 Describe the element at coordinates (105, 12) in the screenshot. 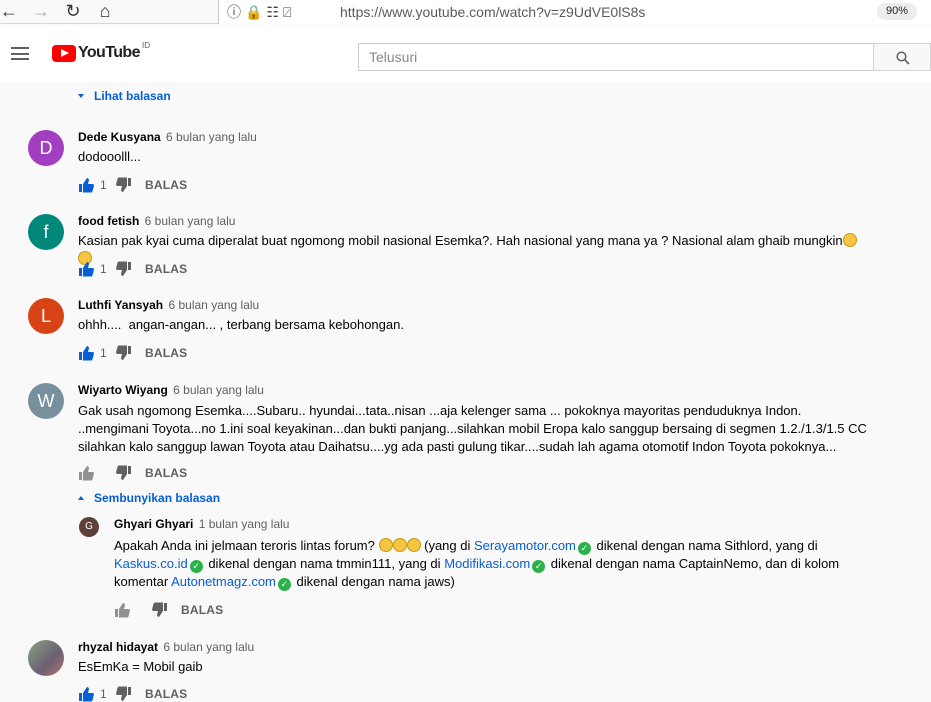

I see `home-icon: ⌂` at that location.